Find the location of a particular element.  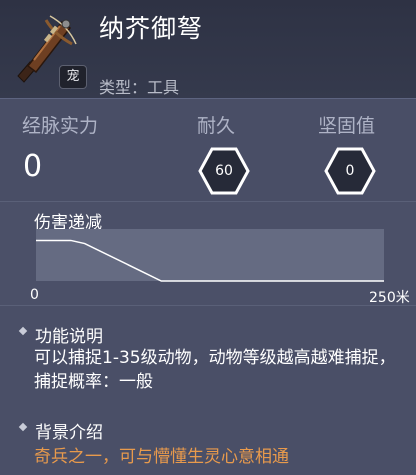

solidity-hex-icon: 0 is located at coordinates (350, 171).